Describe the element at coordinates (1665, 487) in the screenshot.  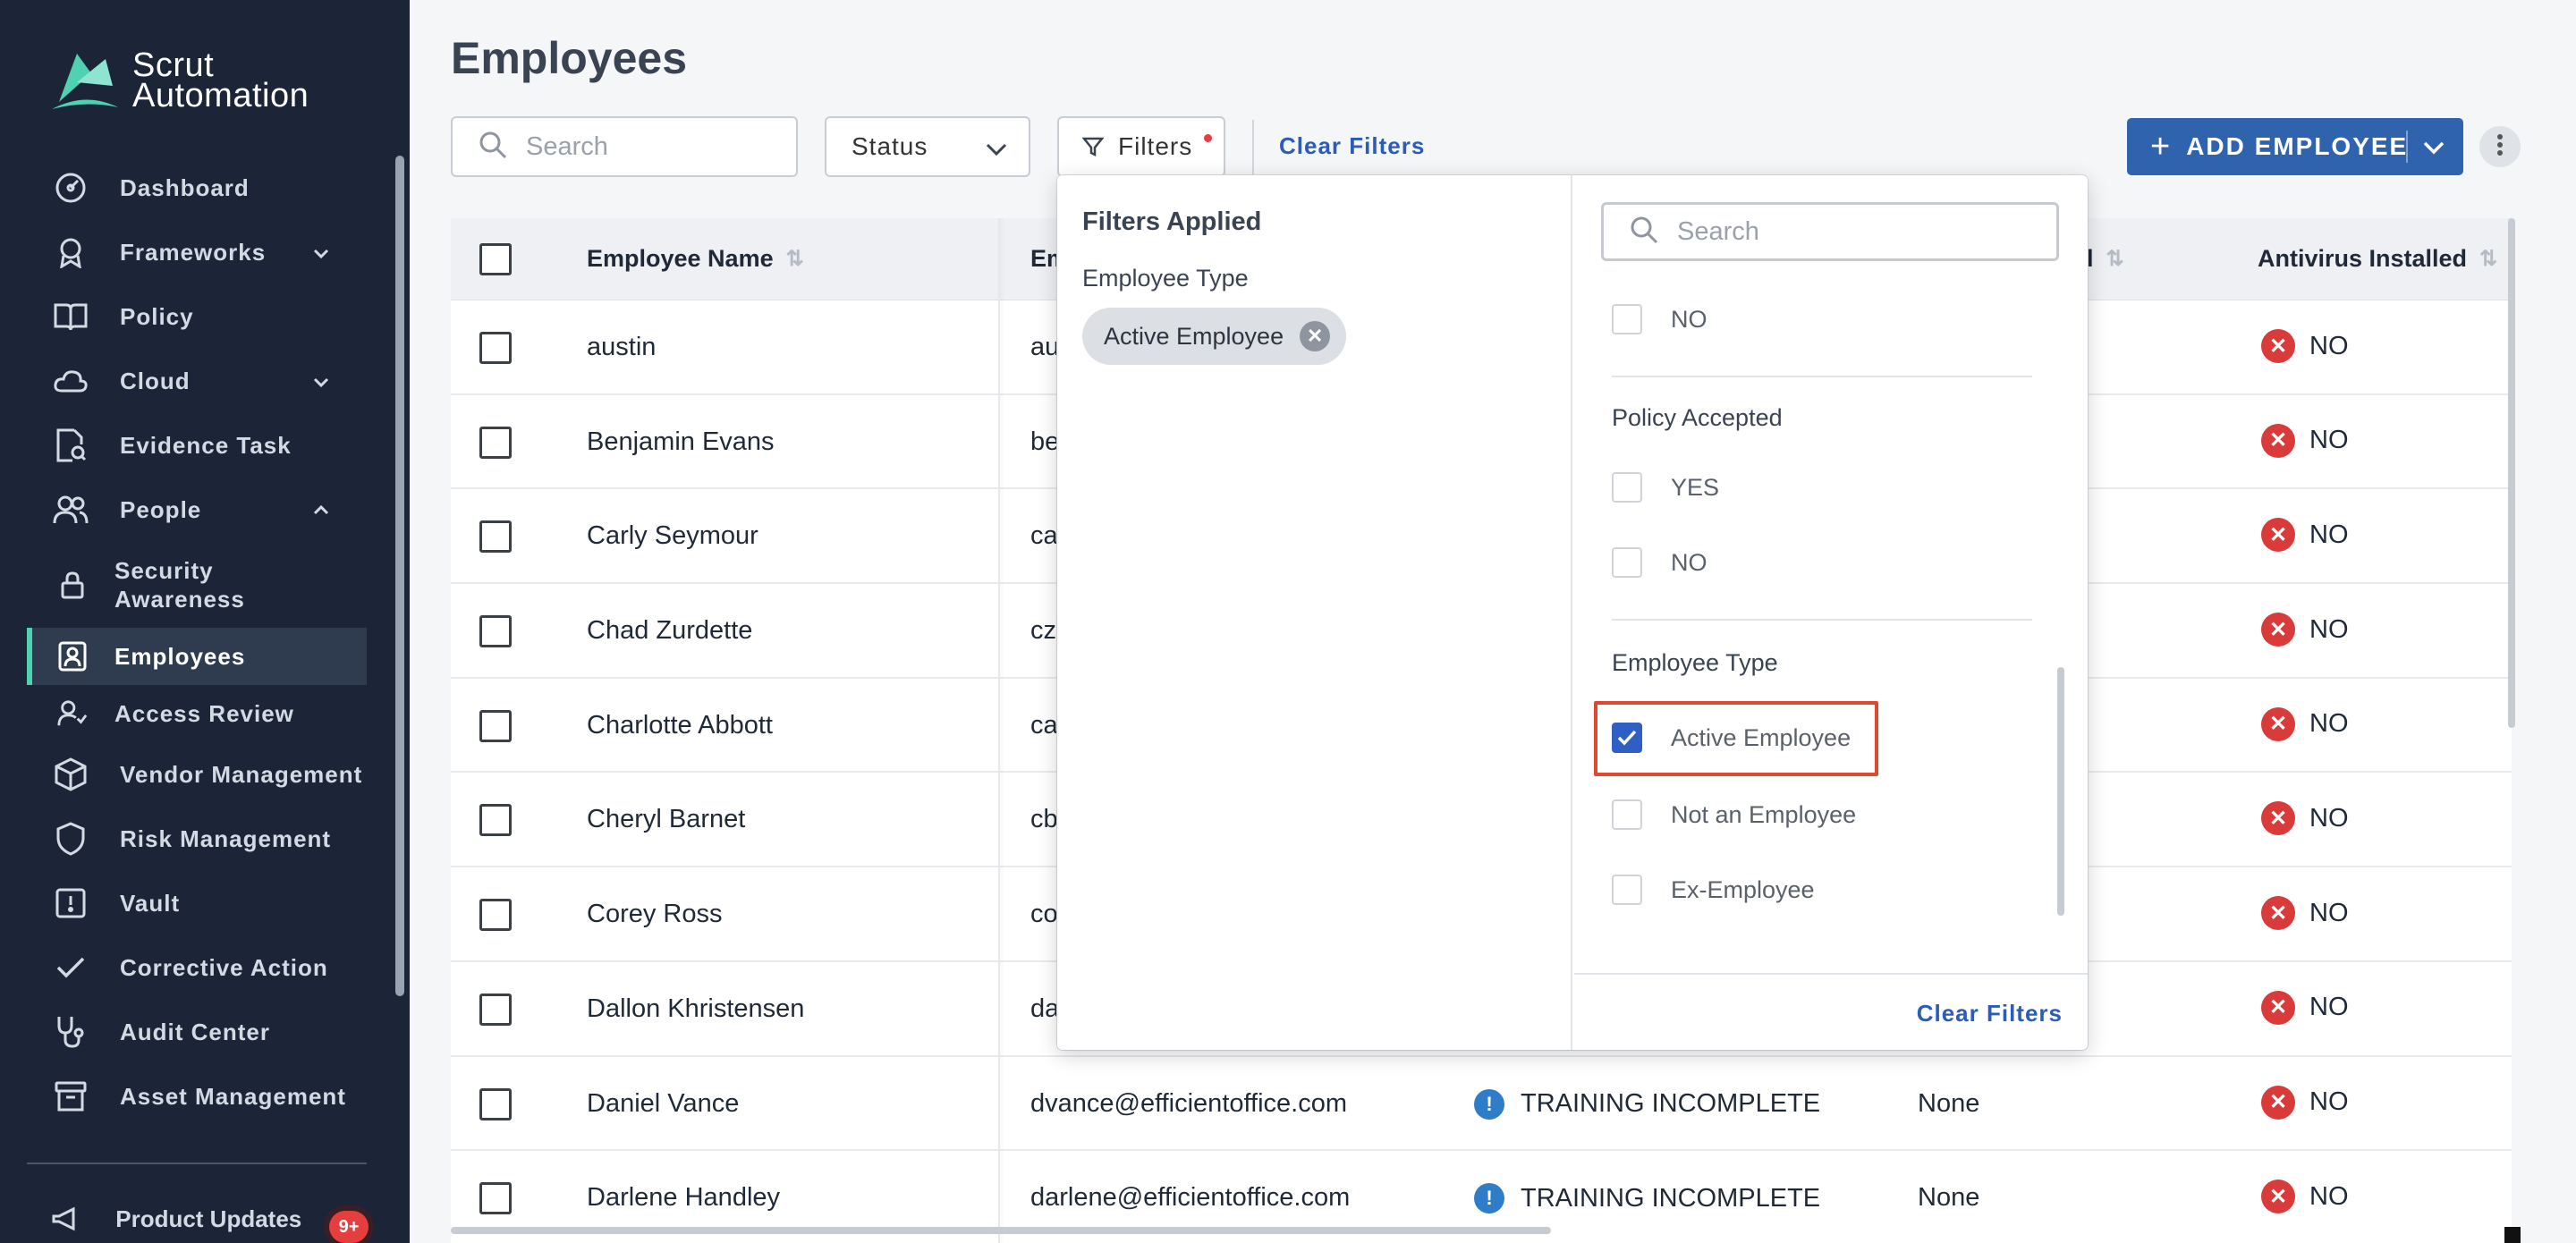
I see `filter-option-policy-yes: YES` at that location.